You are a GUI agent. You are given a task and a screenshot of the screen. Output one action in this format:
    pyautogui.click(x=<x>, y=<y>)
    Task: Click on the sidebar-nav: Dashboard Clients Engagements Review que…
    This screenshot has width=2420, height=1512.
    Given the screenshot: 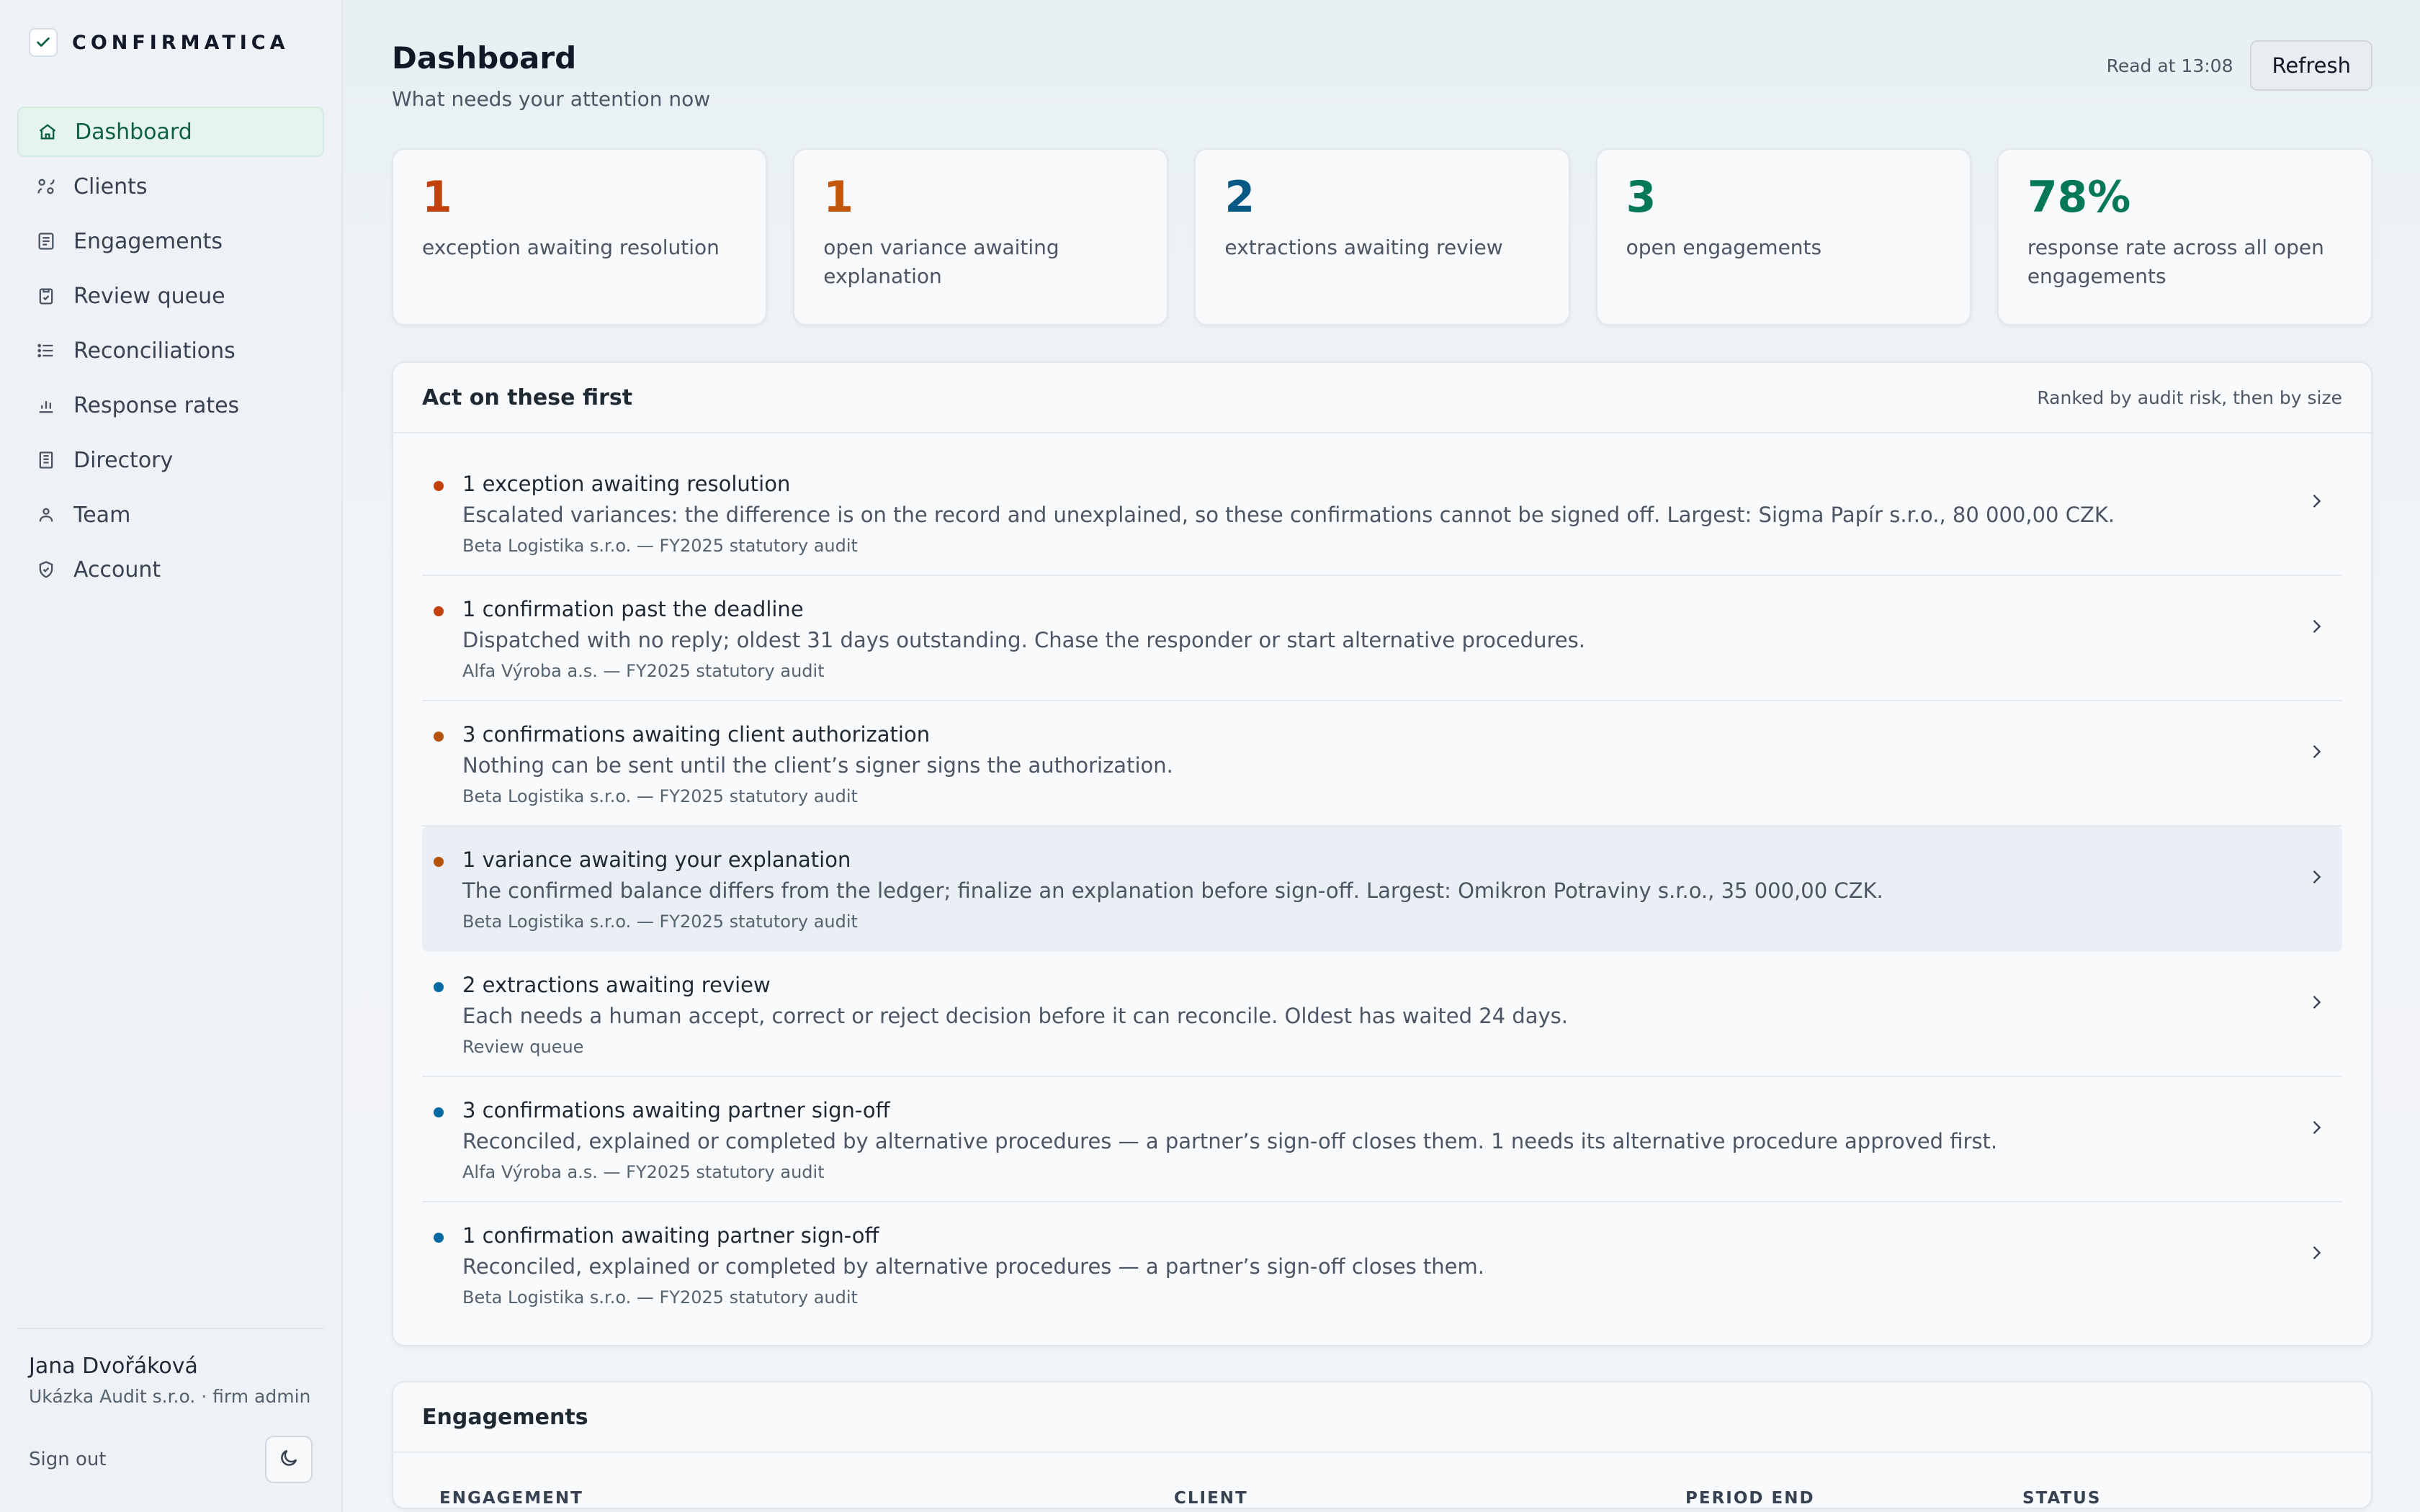 What is the action you would take?
    pyautogui.click(x=170, y=351)
    